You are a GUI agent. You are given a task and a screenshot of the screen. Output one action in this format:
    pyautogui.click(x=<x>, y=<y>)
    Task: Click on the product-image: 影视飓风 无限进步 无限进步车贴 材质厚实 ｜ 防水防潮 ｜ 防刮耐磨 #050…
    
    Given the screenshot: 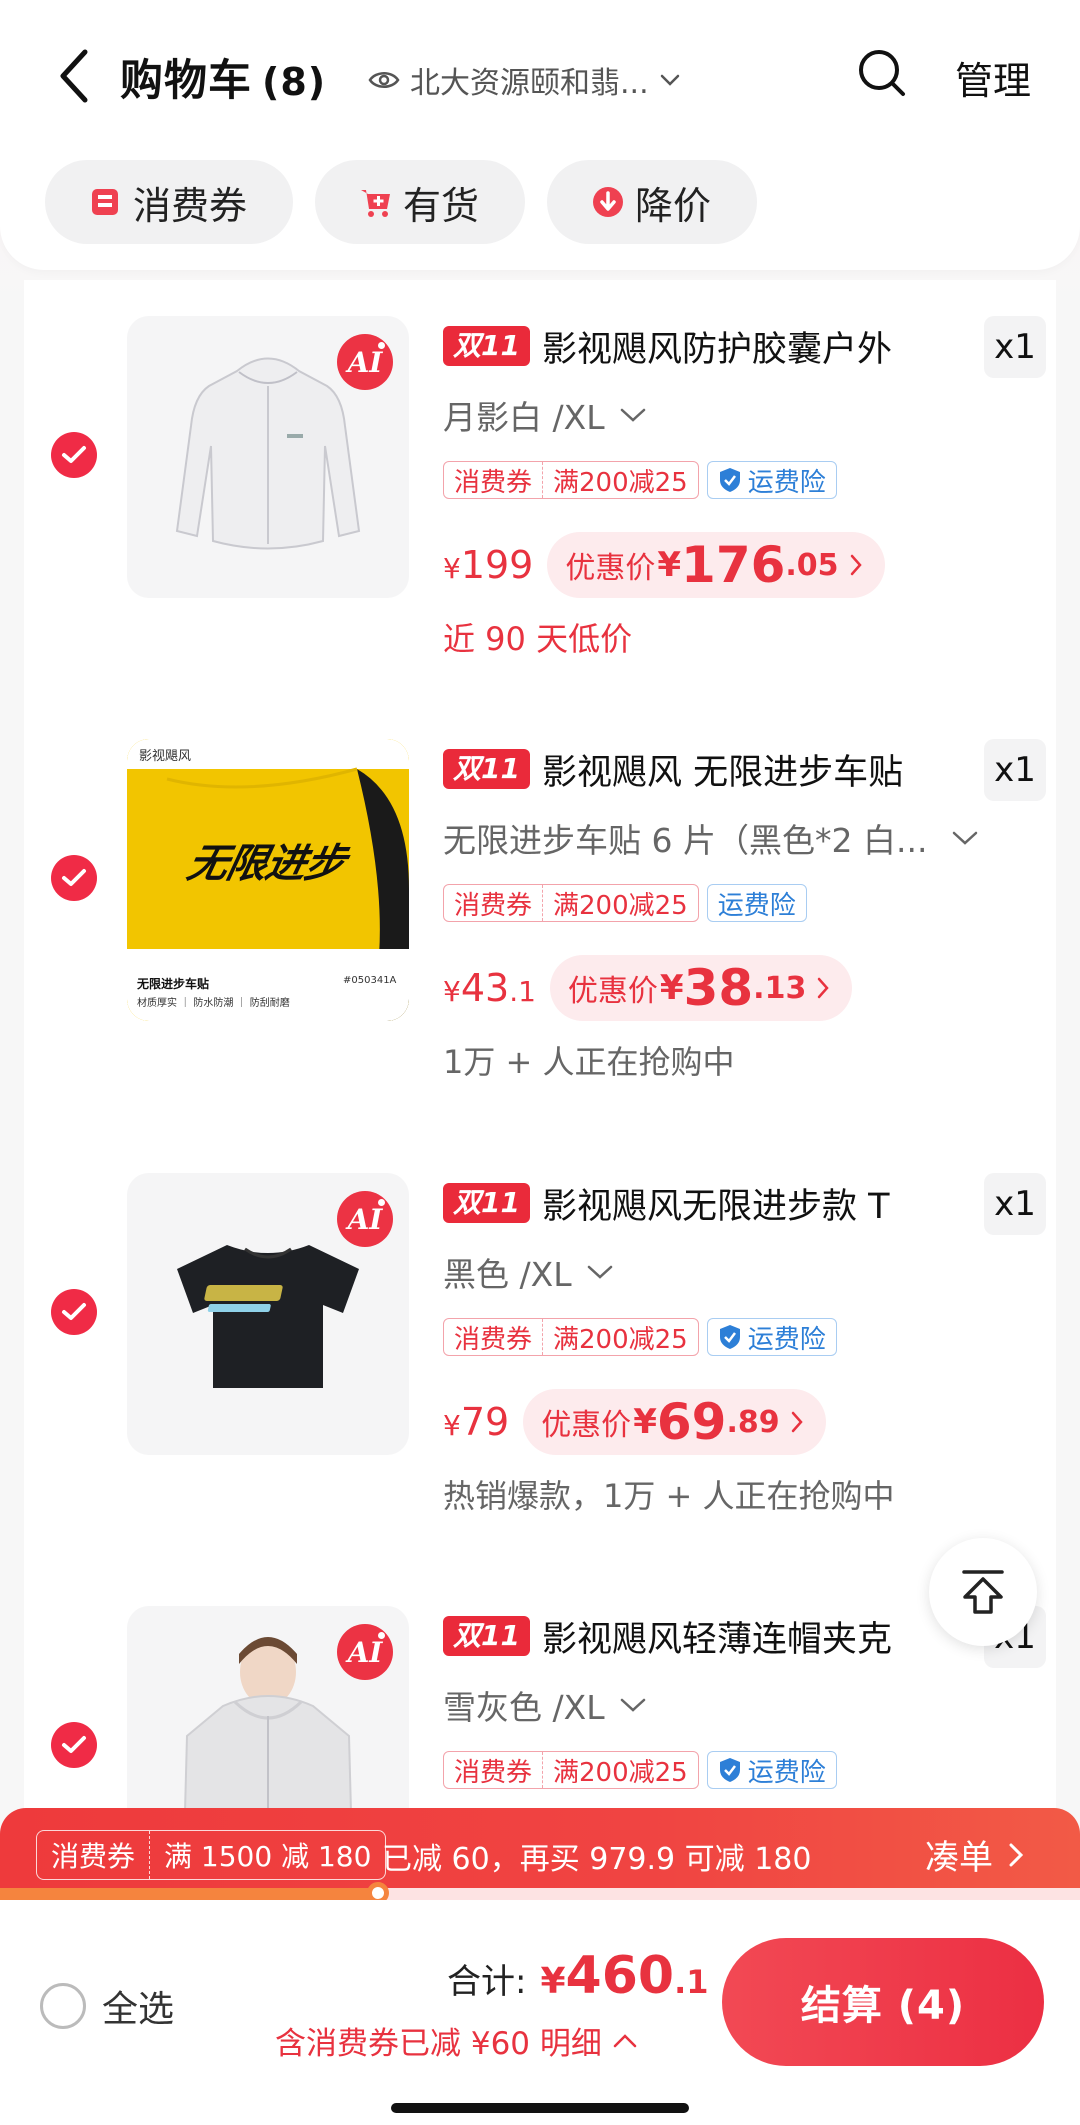 What is the action you would take?
    pyautogui.click(x=268, y=880)
    